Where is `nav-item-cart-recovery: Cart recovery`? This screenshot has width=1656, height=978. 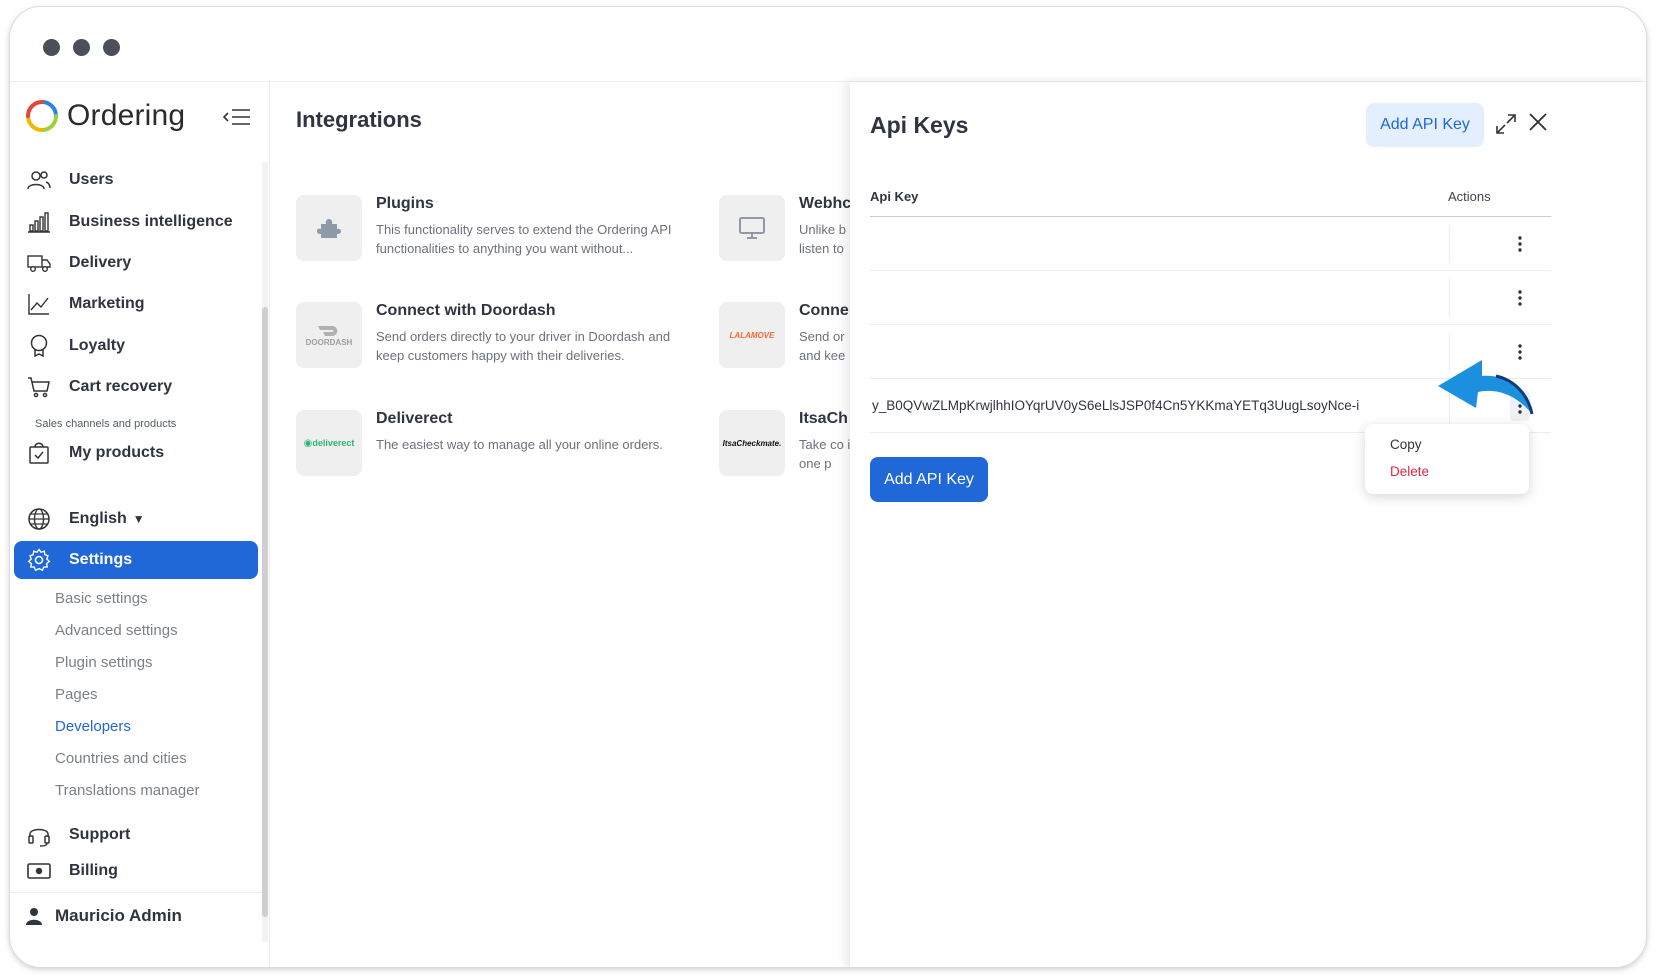 nav-item-cart-recovery: Cart recovery is located at coordinates (136, 387).